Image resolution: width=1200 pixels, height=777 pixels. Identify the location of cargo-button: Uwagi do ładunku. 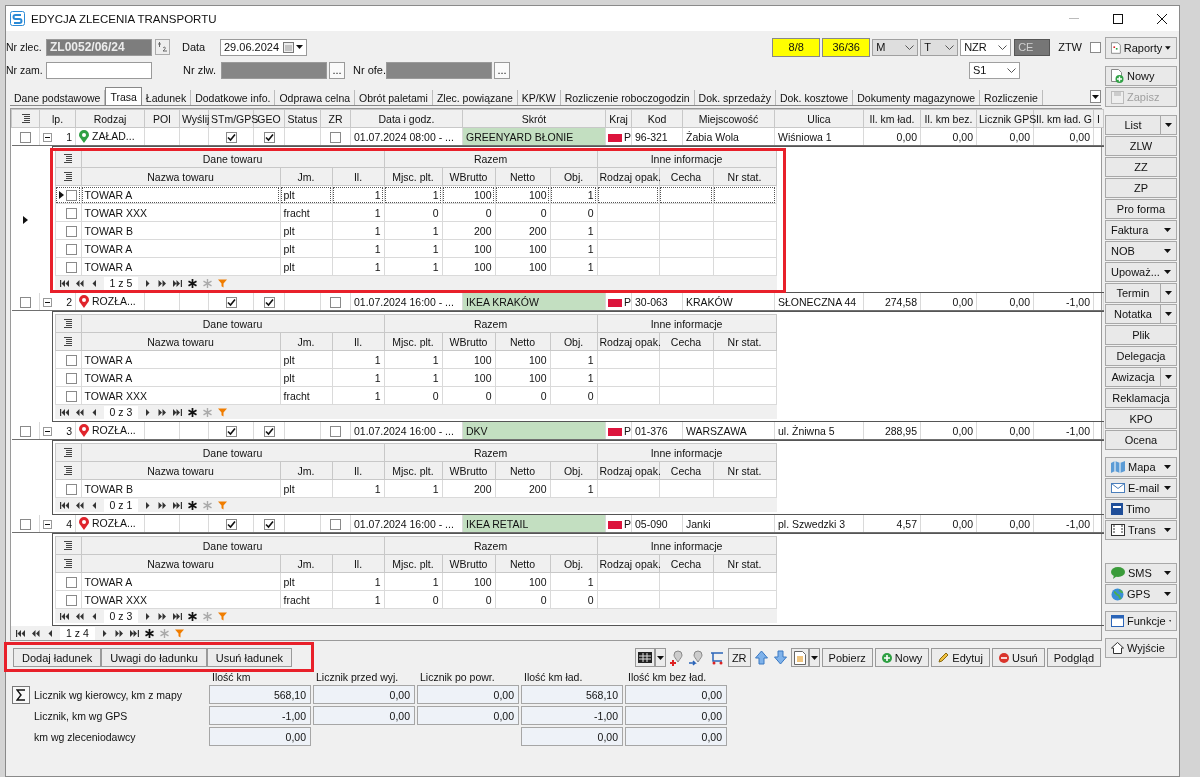
(154, 657).